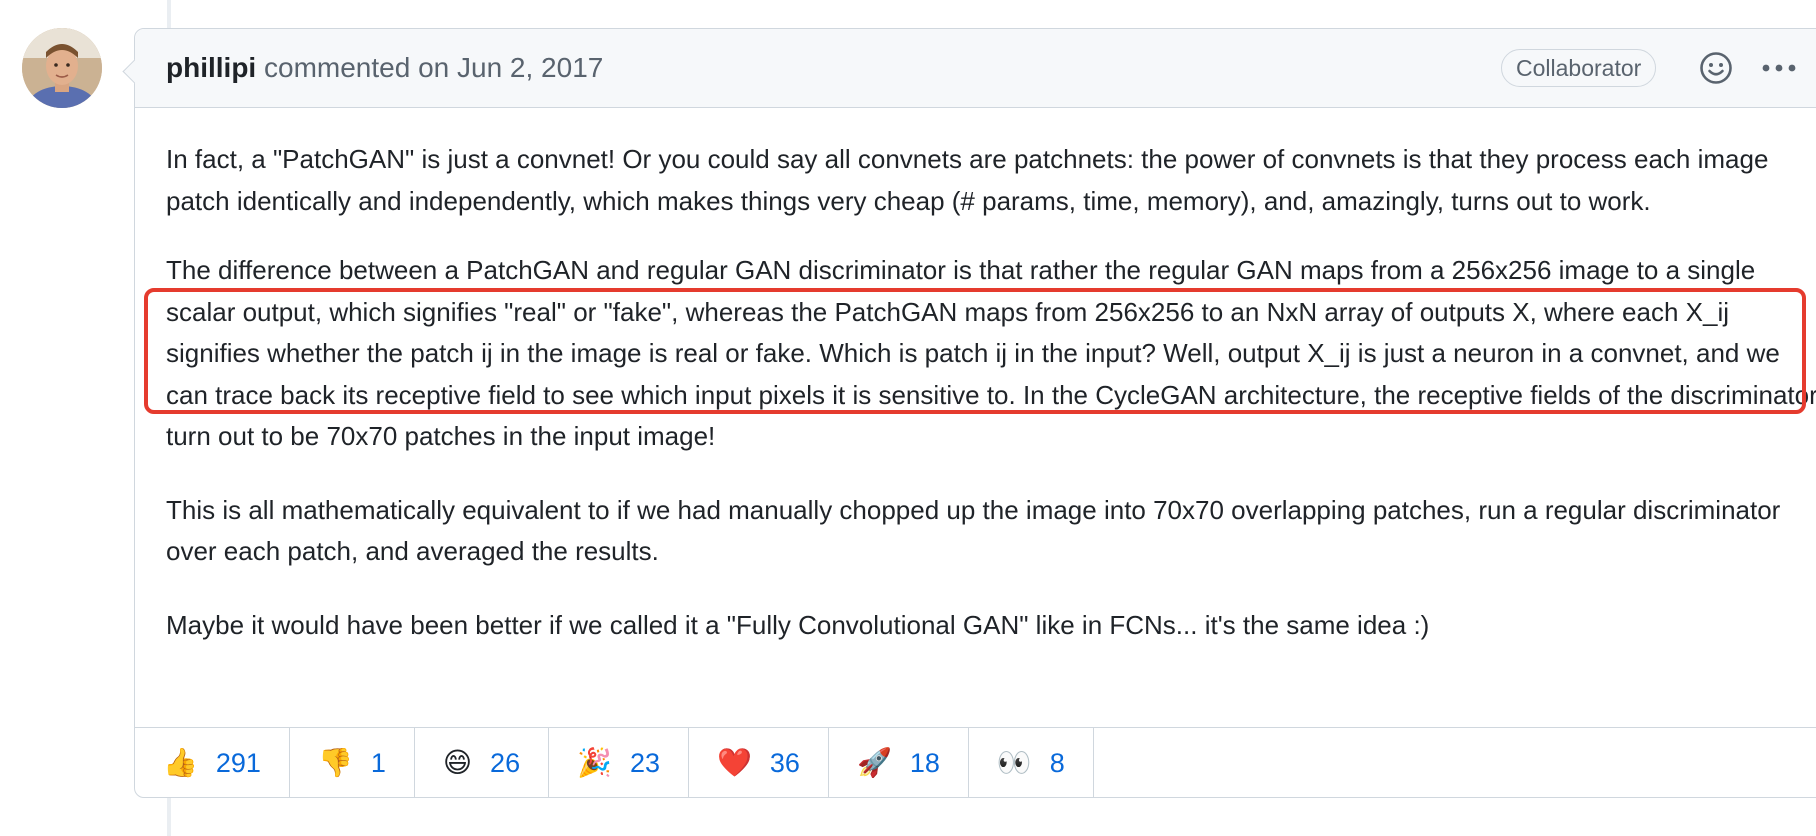  What do you see at coordinates (457, 762) in the screenshot?
I see `laugh-icon: 😄` at bounding box center [457, 762].